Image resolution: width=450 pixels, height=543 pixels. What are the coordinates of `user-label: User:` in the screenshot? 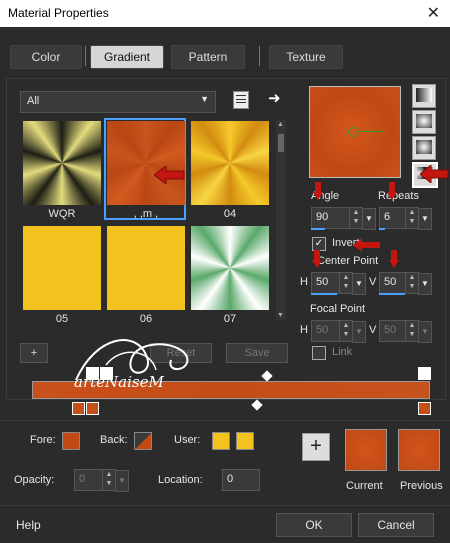 It's located at (187, 440).